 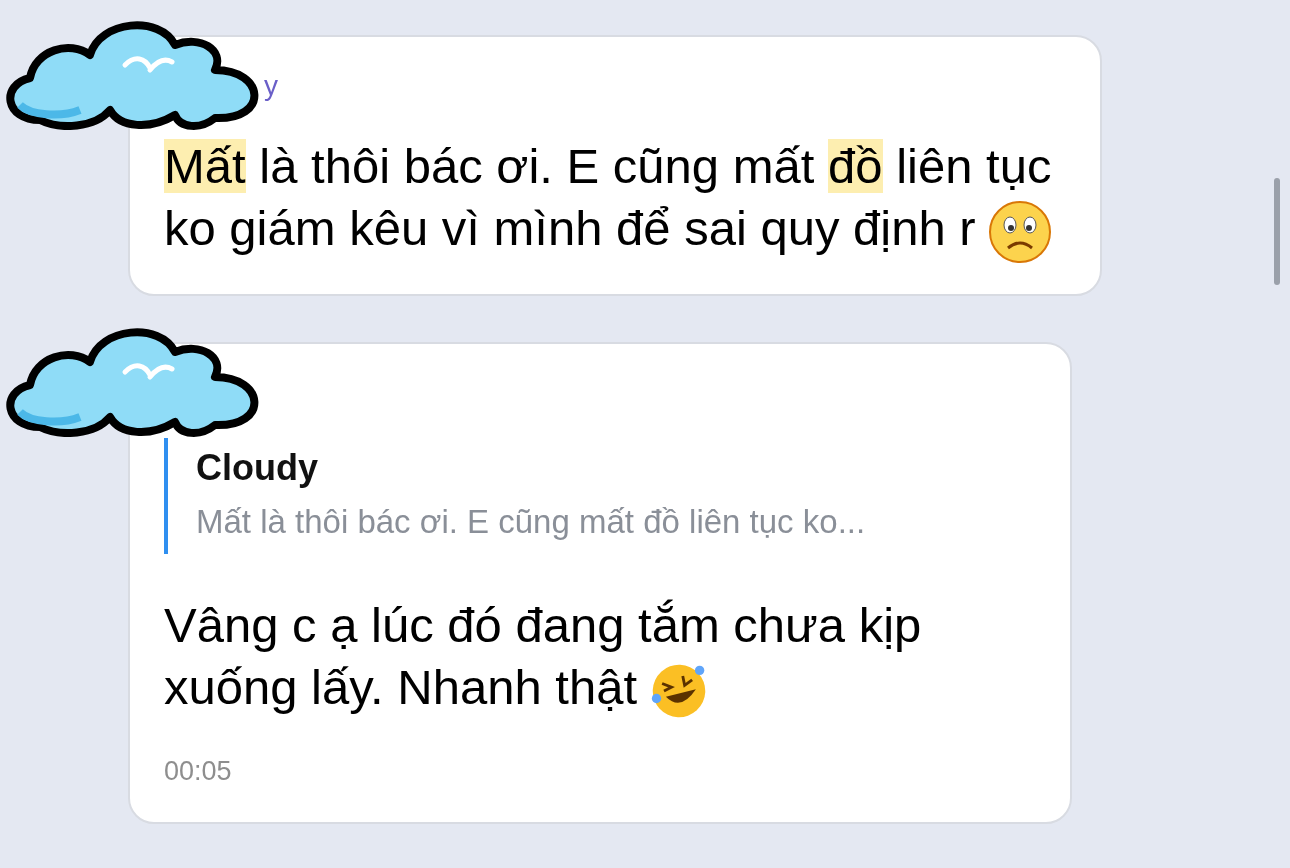 I want to click on message-text: Mất là thôi bác ơi. E cũng mất đồ liên tục ko giám kêu vì mình để sai quy định r, so click(x=614, y=200).